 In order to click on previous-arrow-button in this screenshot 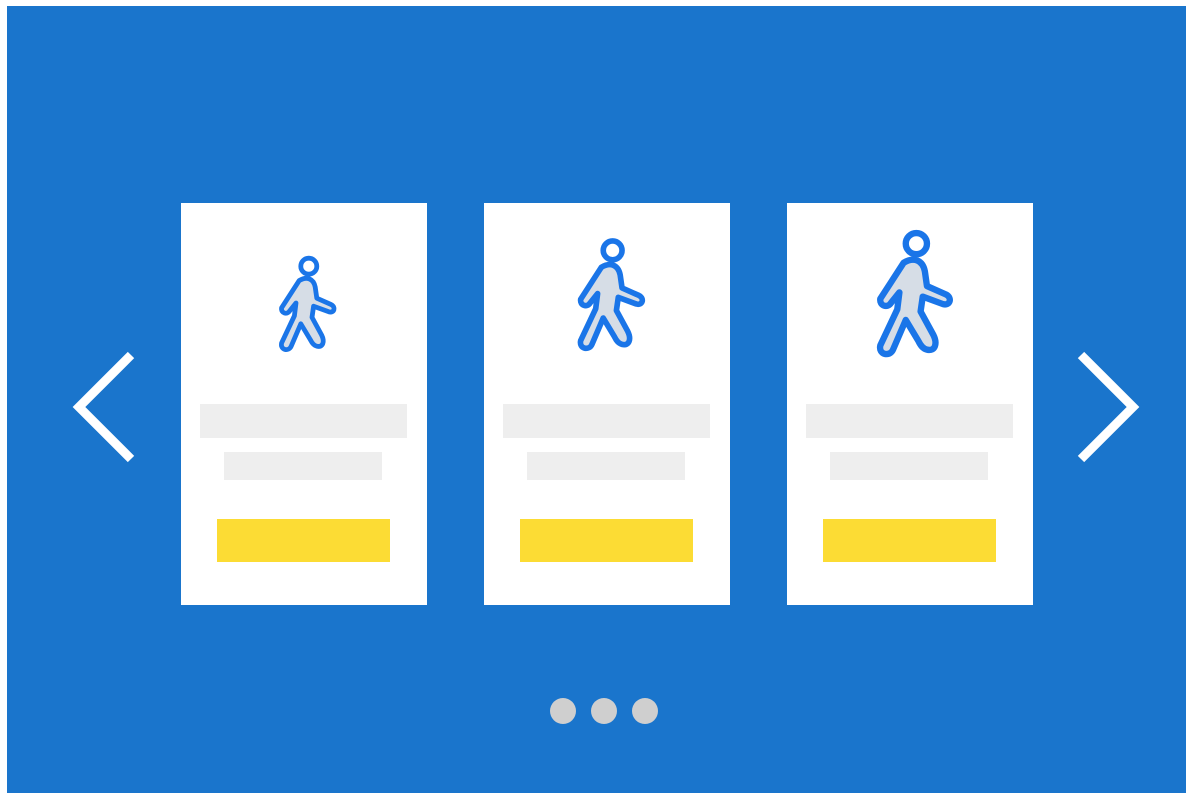, I will do `click(104, 407)`.